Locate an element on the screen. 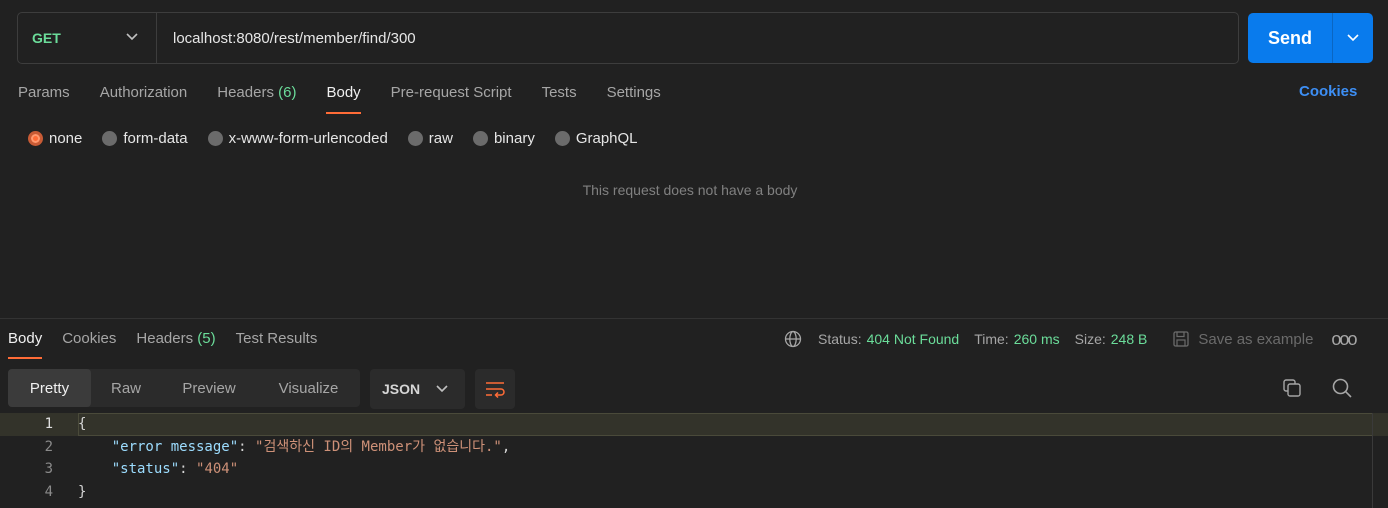  copy-icon is located at coordinates (1292, 388).